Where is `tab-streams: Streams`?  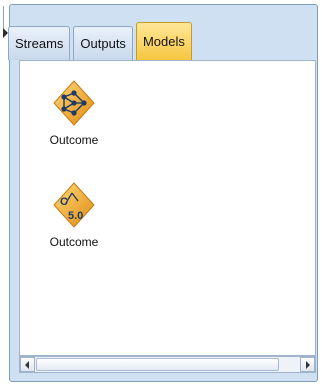 tab-streams: Streams is located at coordinates (39, 43).